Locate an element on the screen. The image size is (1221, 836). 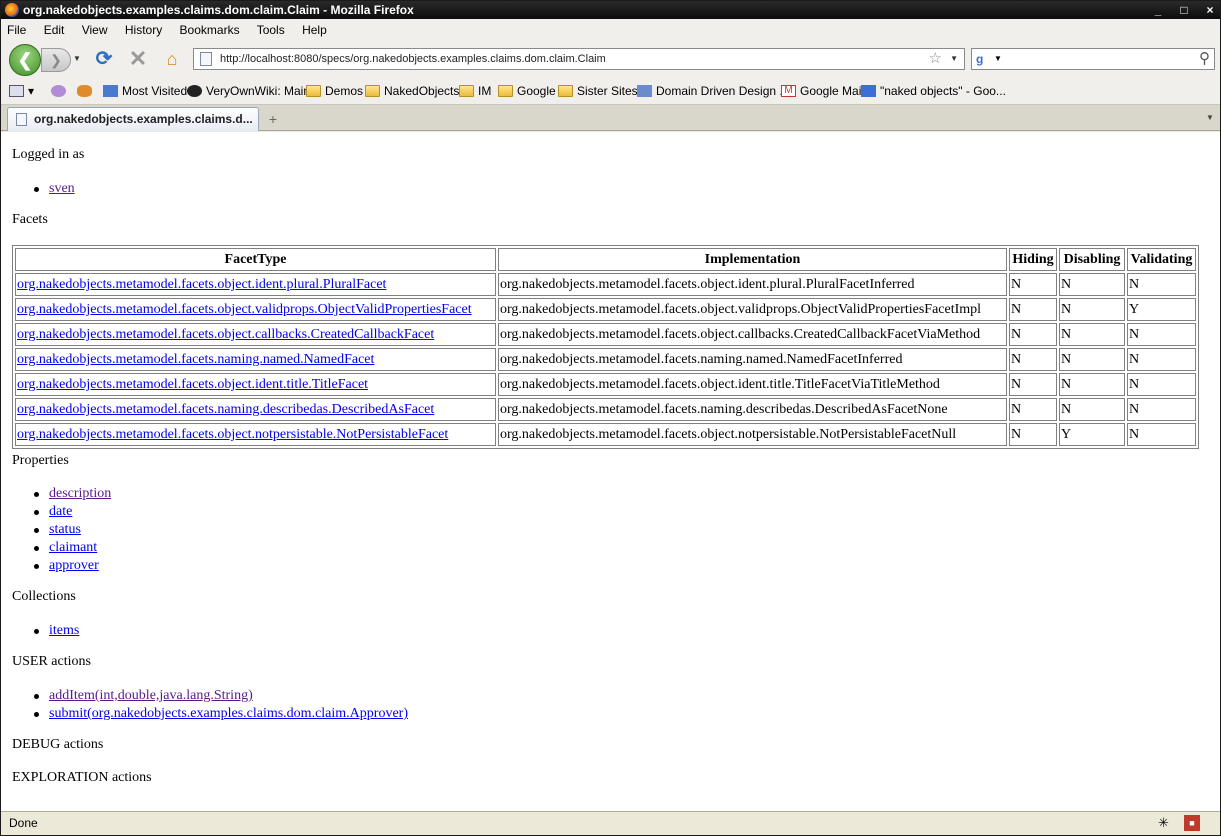
column-header-implementation: Implementation is located at coordinates (752, 259).